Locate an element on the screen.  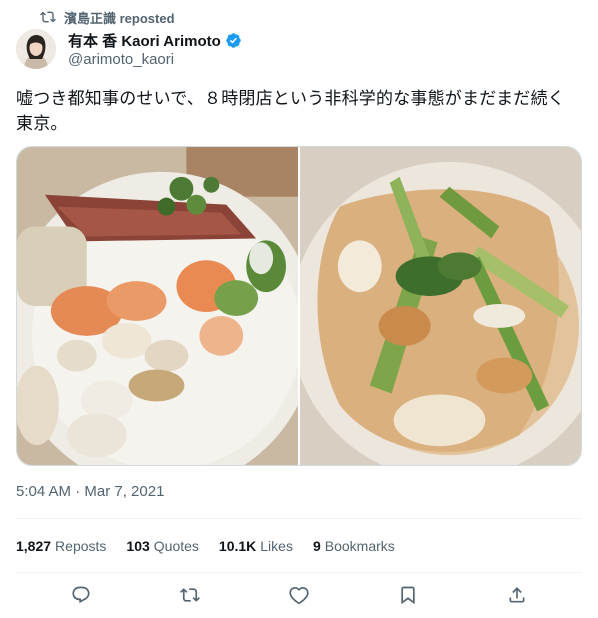
like-icon is located at coordinates (299, 596).